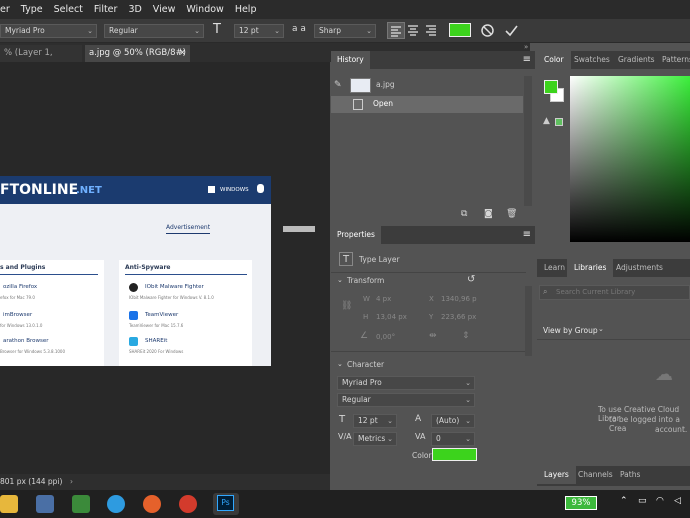  Describe the element at coordinates (488, 214) in the screenshot. I see `camera-icon: ◙` at that location.